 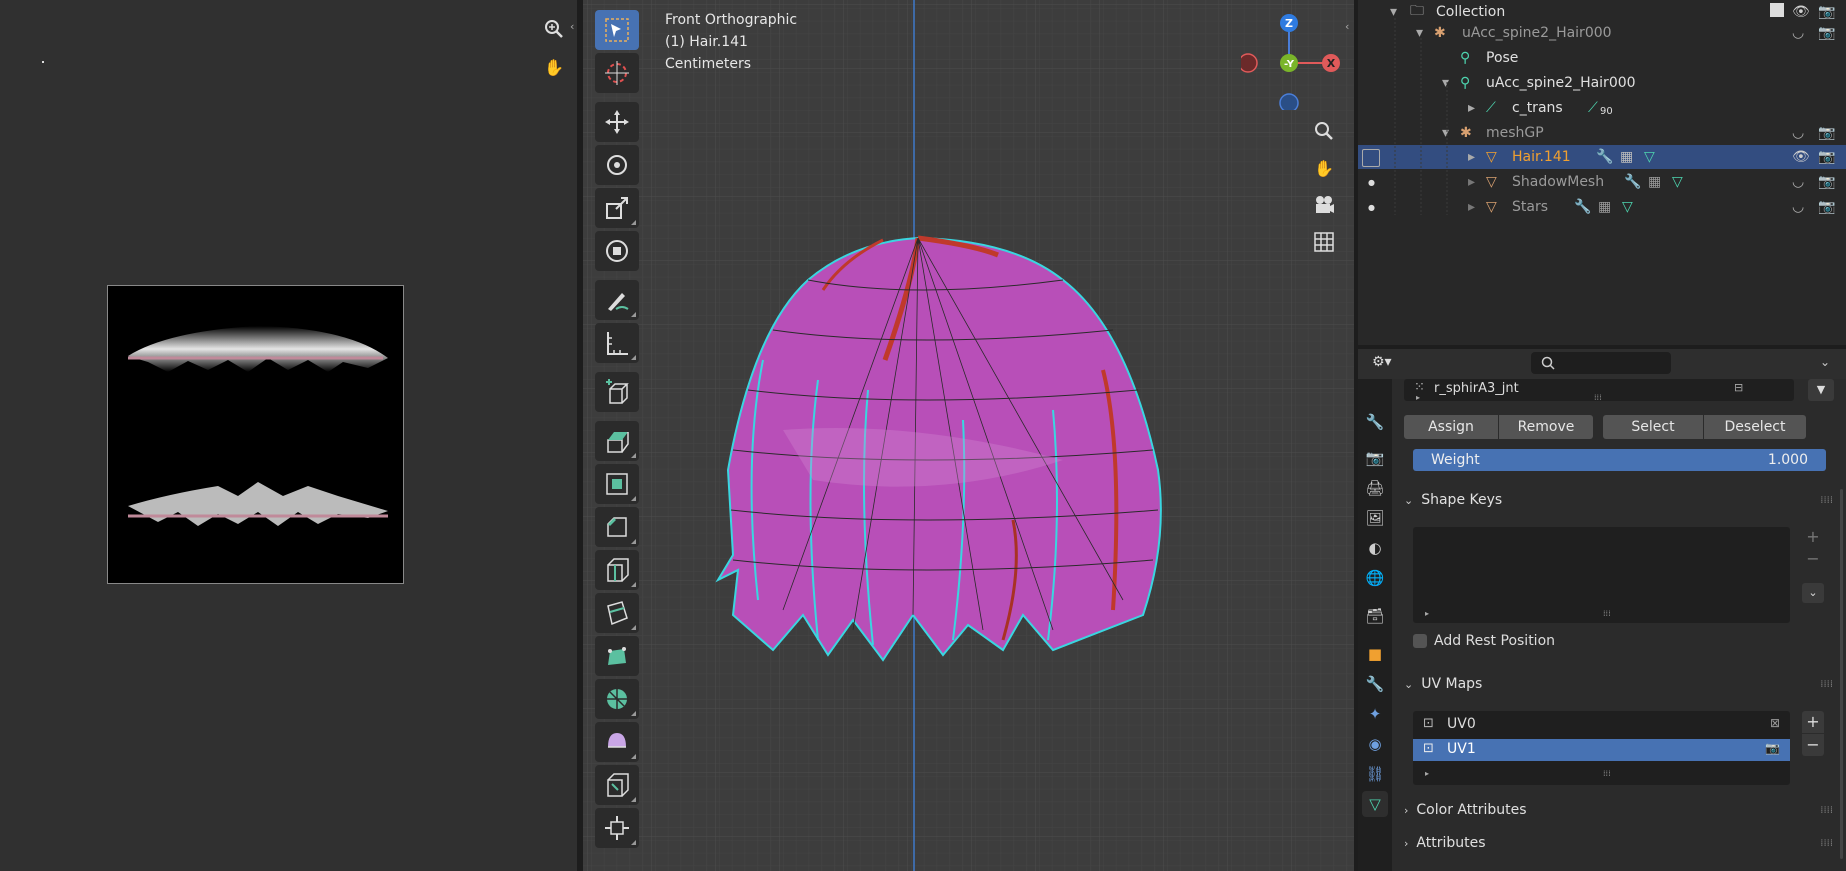 What do you see at coordinates (617, 441) in the screenshot?
I see `extrude-tool` at bounding box center [617, 441].